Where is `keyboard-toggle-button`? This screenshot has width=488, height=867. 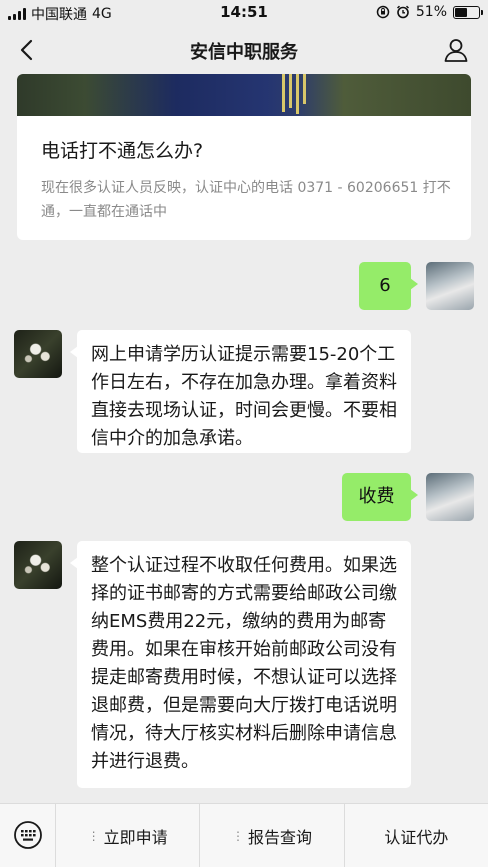
keyboard-toggle-button is located at coordinates (28, 835).